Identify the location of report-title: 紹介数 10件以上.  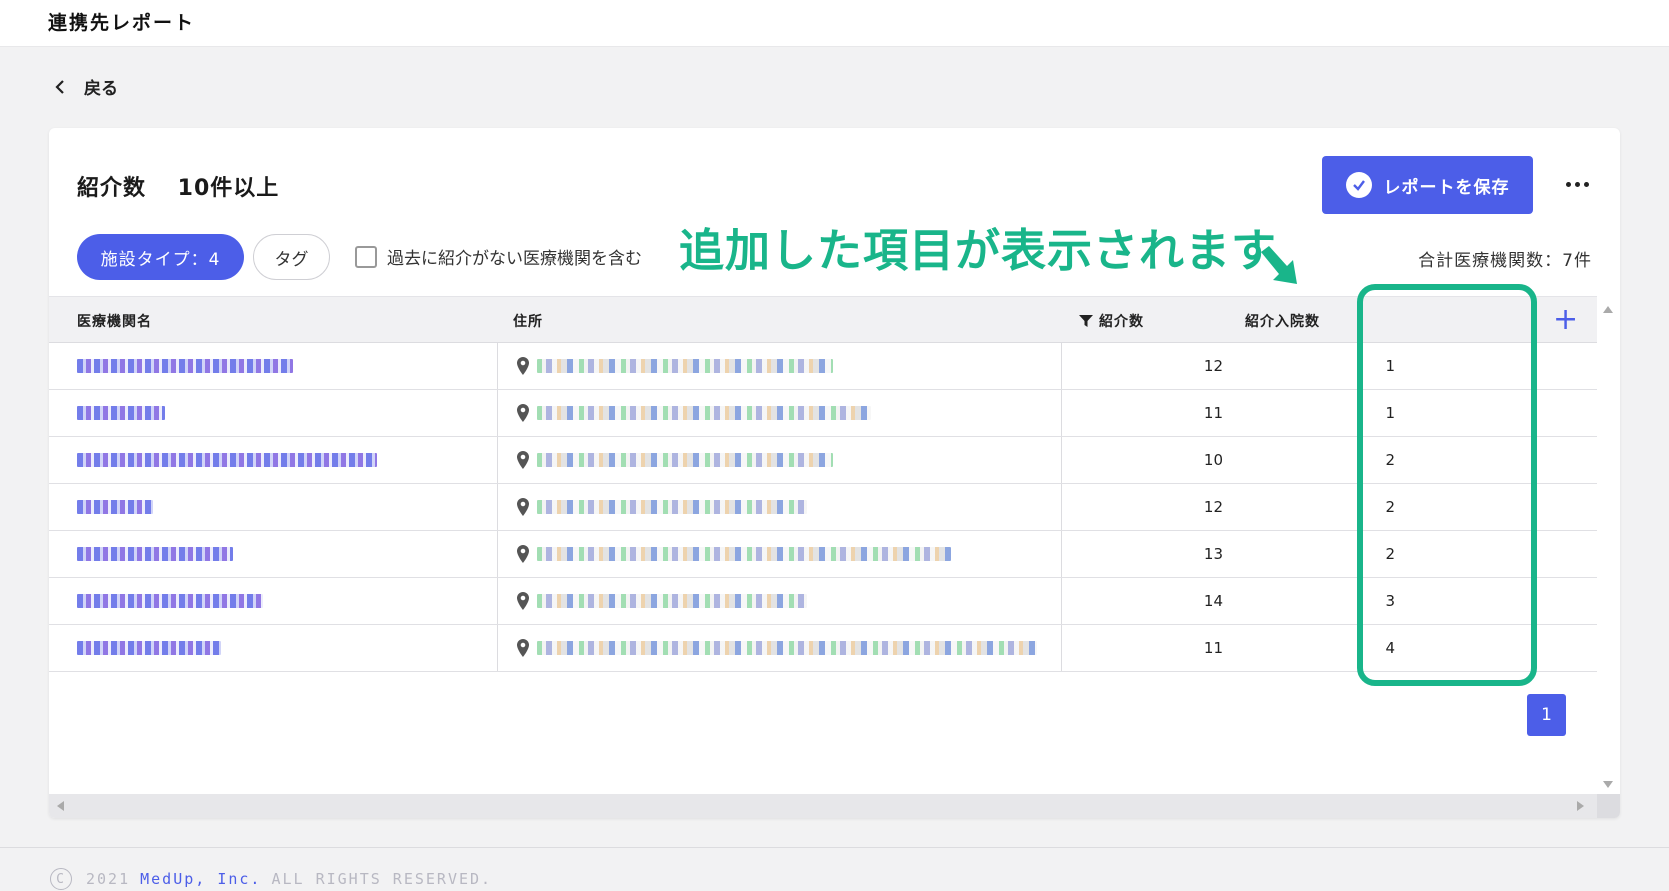
(178, 188).